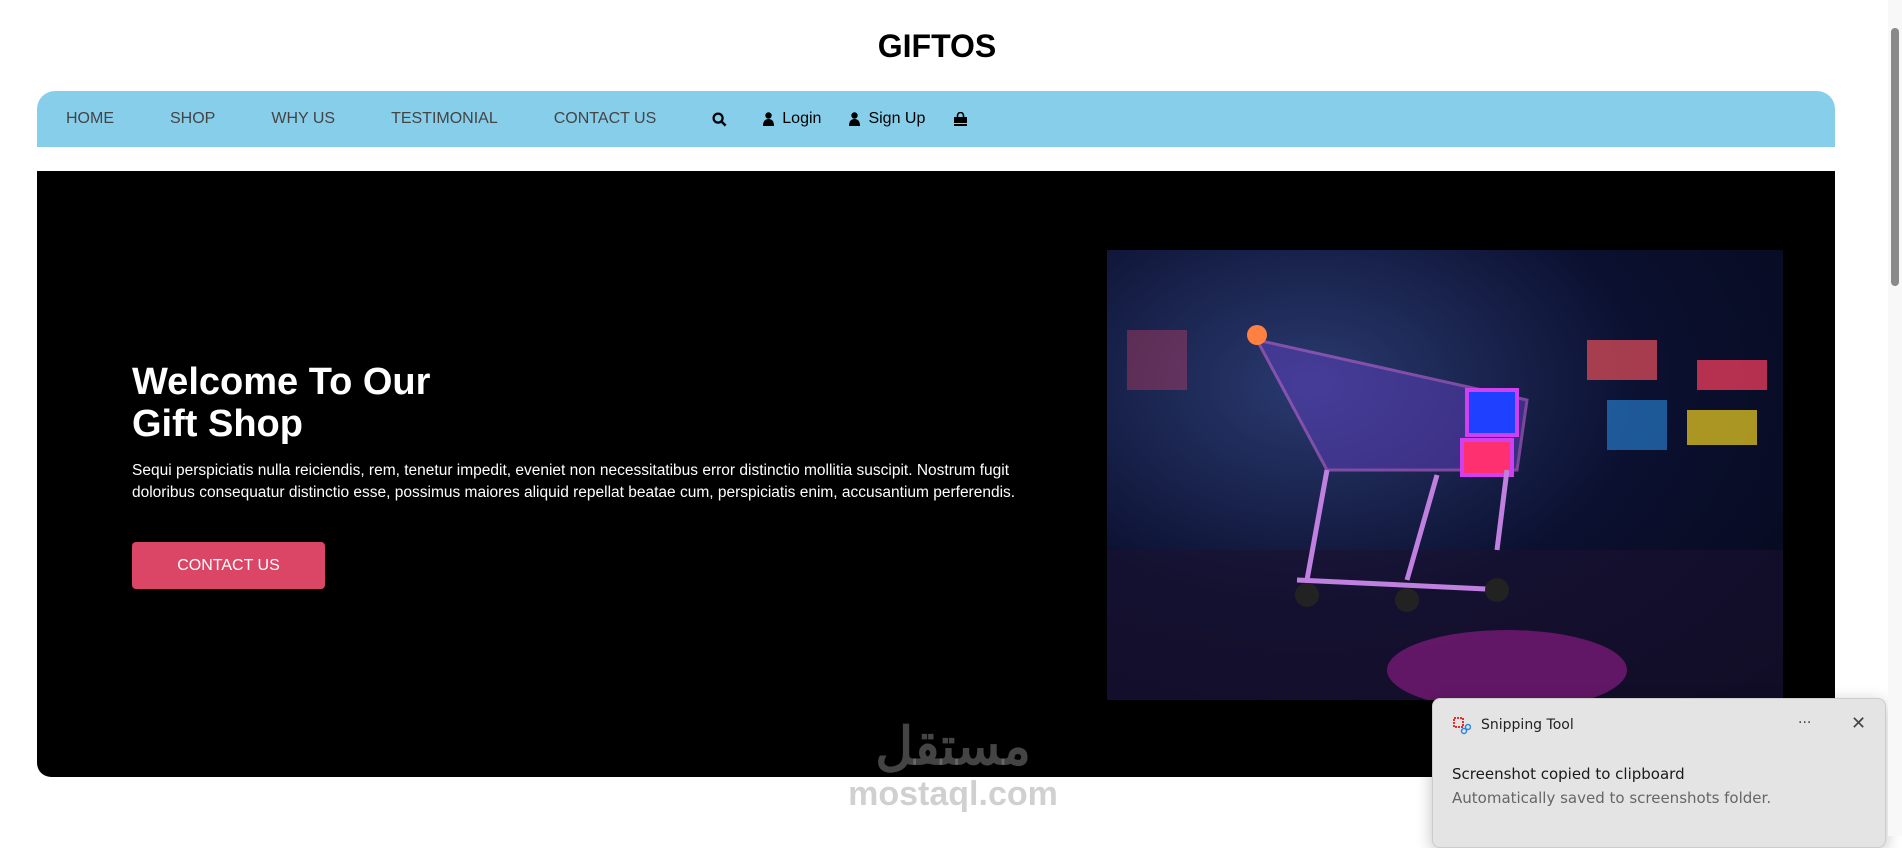 This screenshot has height=848, width=1902. I want to click on scrollbar-thumb, so click(1895, 157).